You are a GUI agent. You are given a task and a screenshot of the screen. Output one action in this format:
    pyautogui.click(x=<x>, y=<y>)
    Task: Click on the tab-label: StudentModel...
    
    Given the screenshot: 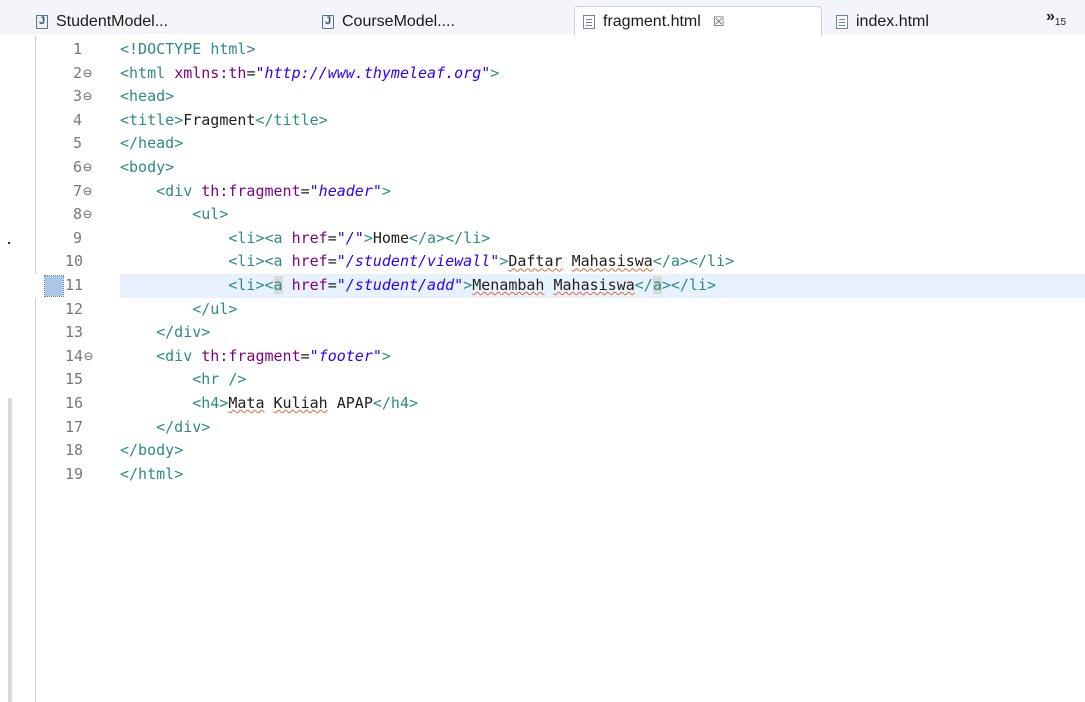 What is the action you would take?
    pyautogui.click(x=112, y=21)
    